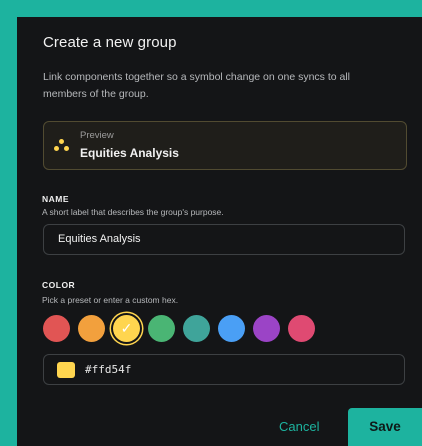  What do you see at coordinates (129, 153) in the screenshot?
I see `preview-group-name: Equities Analysis` at bounding box center [129, 153].